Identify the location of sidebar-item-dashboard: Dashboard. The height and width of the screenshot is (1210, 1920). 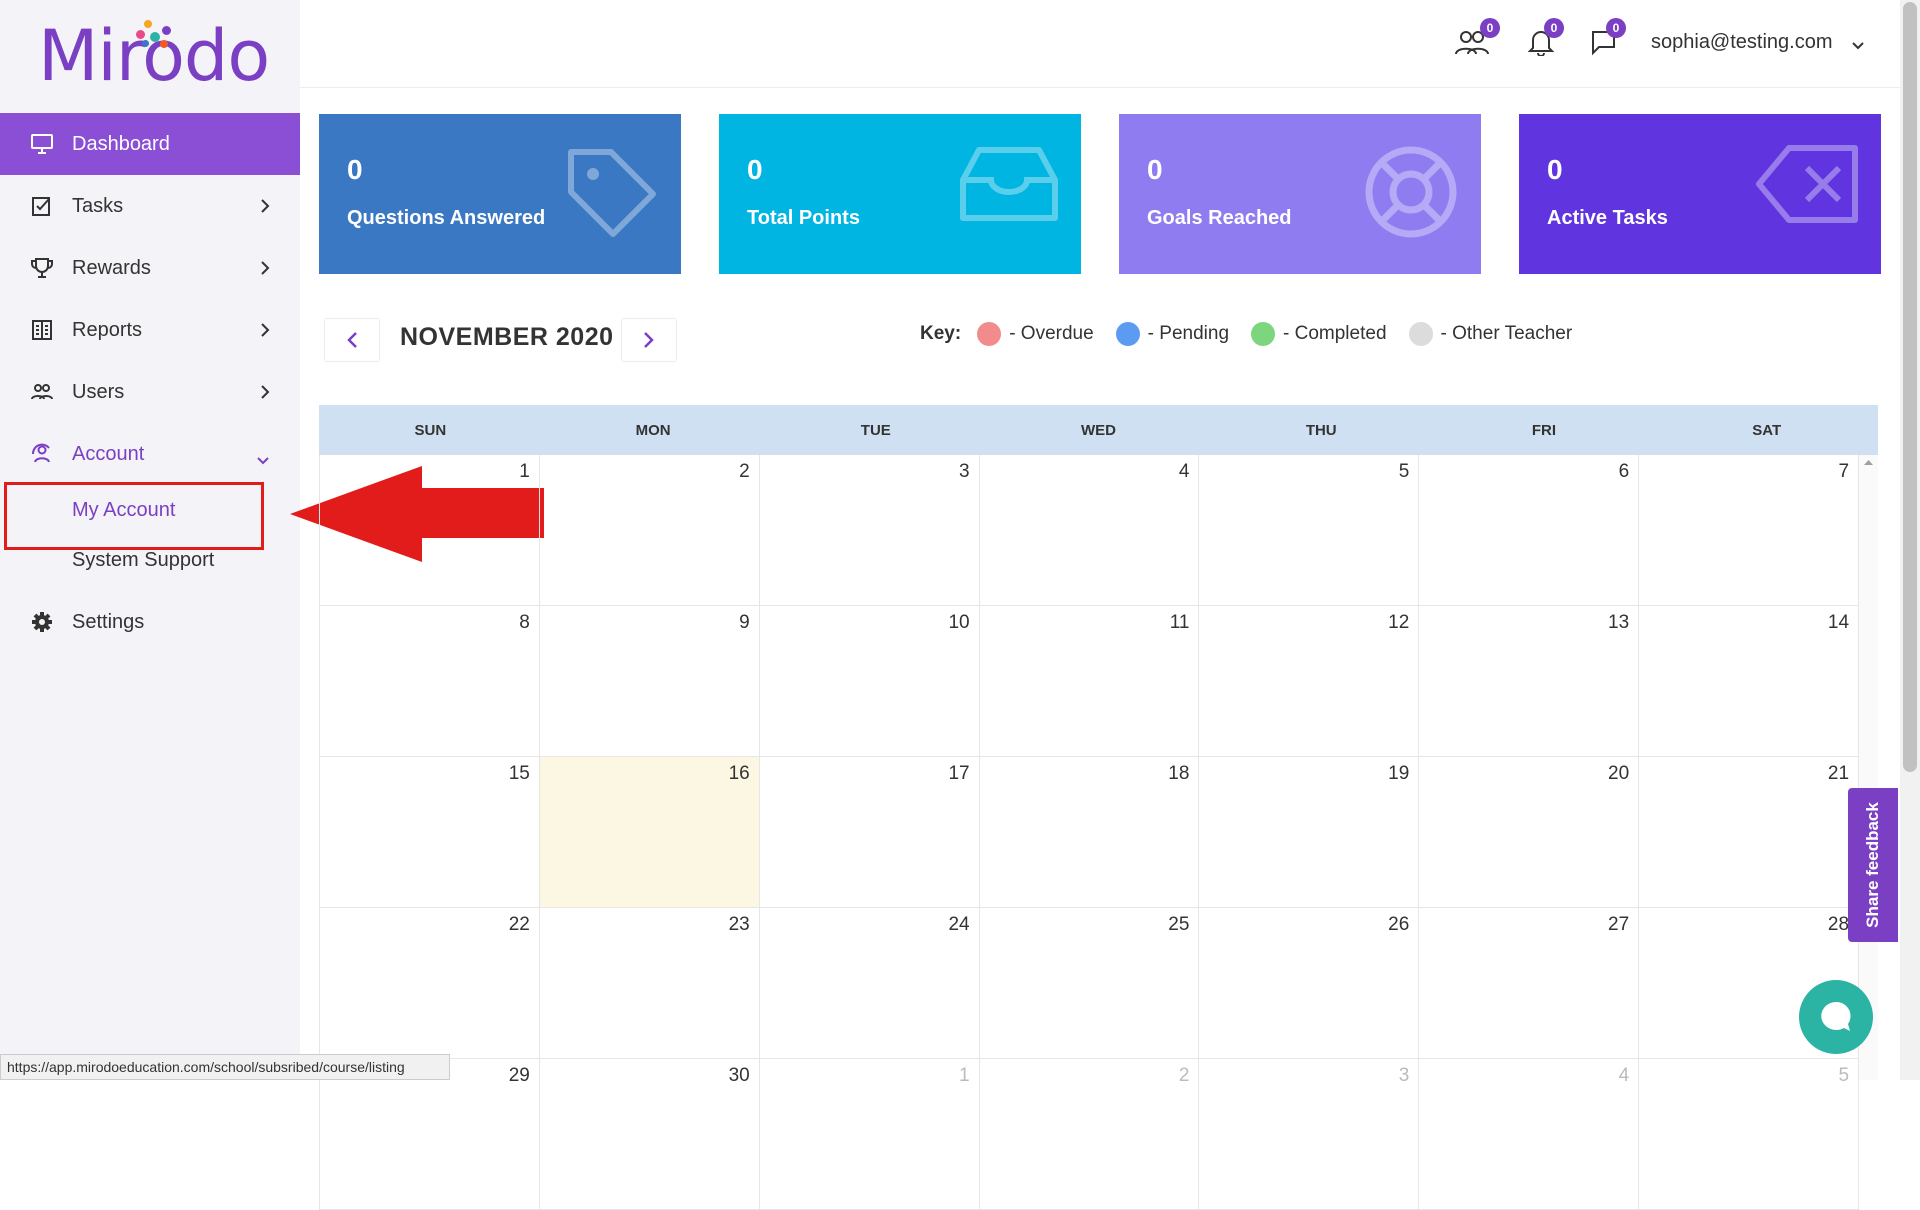
(150, 144).